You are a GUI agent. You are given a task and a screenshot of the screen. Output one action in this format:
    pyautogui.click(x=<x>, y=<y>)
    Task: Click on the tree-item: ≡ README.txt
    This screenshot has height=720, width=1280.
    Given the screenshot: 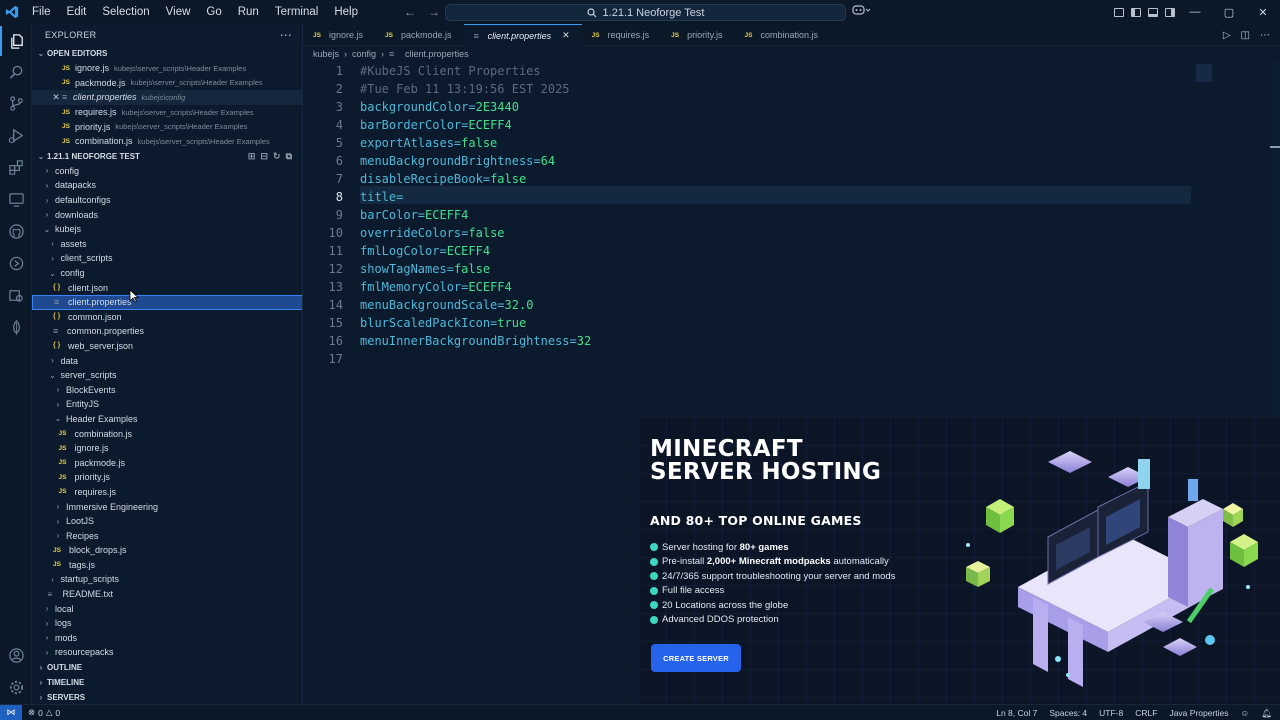 What is the action you would take?
    pyautogui.click(x=167, y=594)
    